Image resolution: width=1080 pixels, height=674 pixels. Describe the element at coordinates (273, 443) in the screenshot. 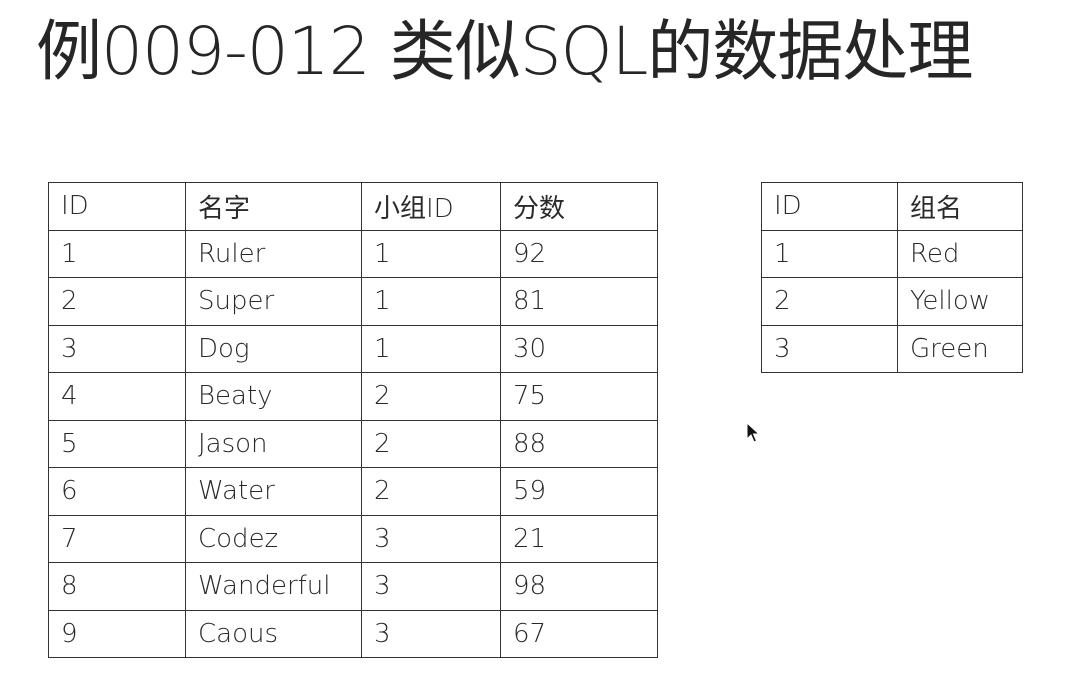

I see `students-table-cell: Jason` at that location.